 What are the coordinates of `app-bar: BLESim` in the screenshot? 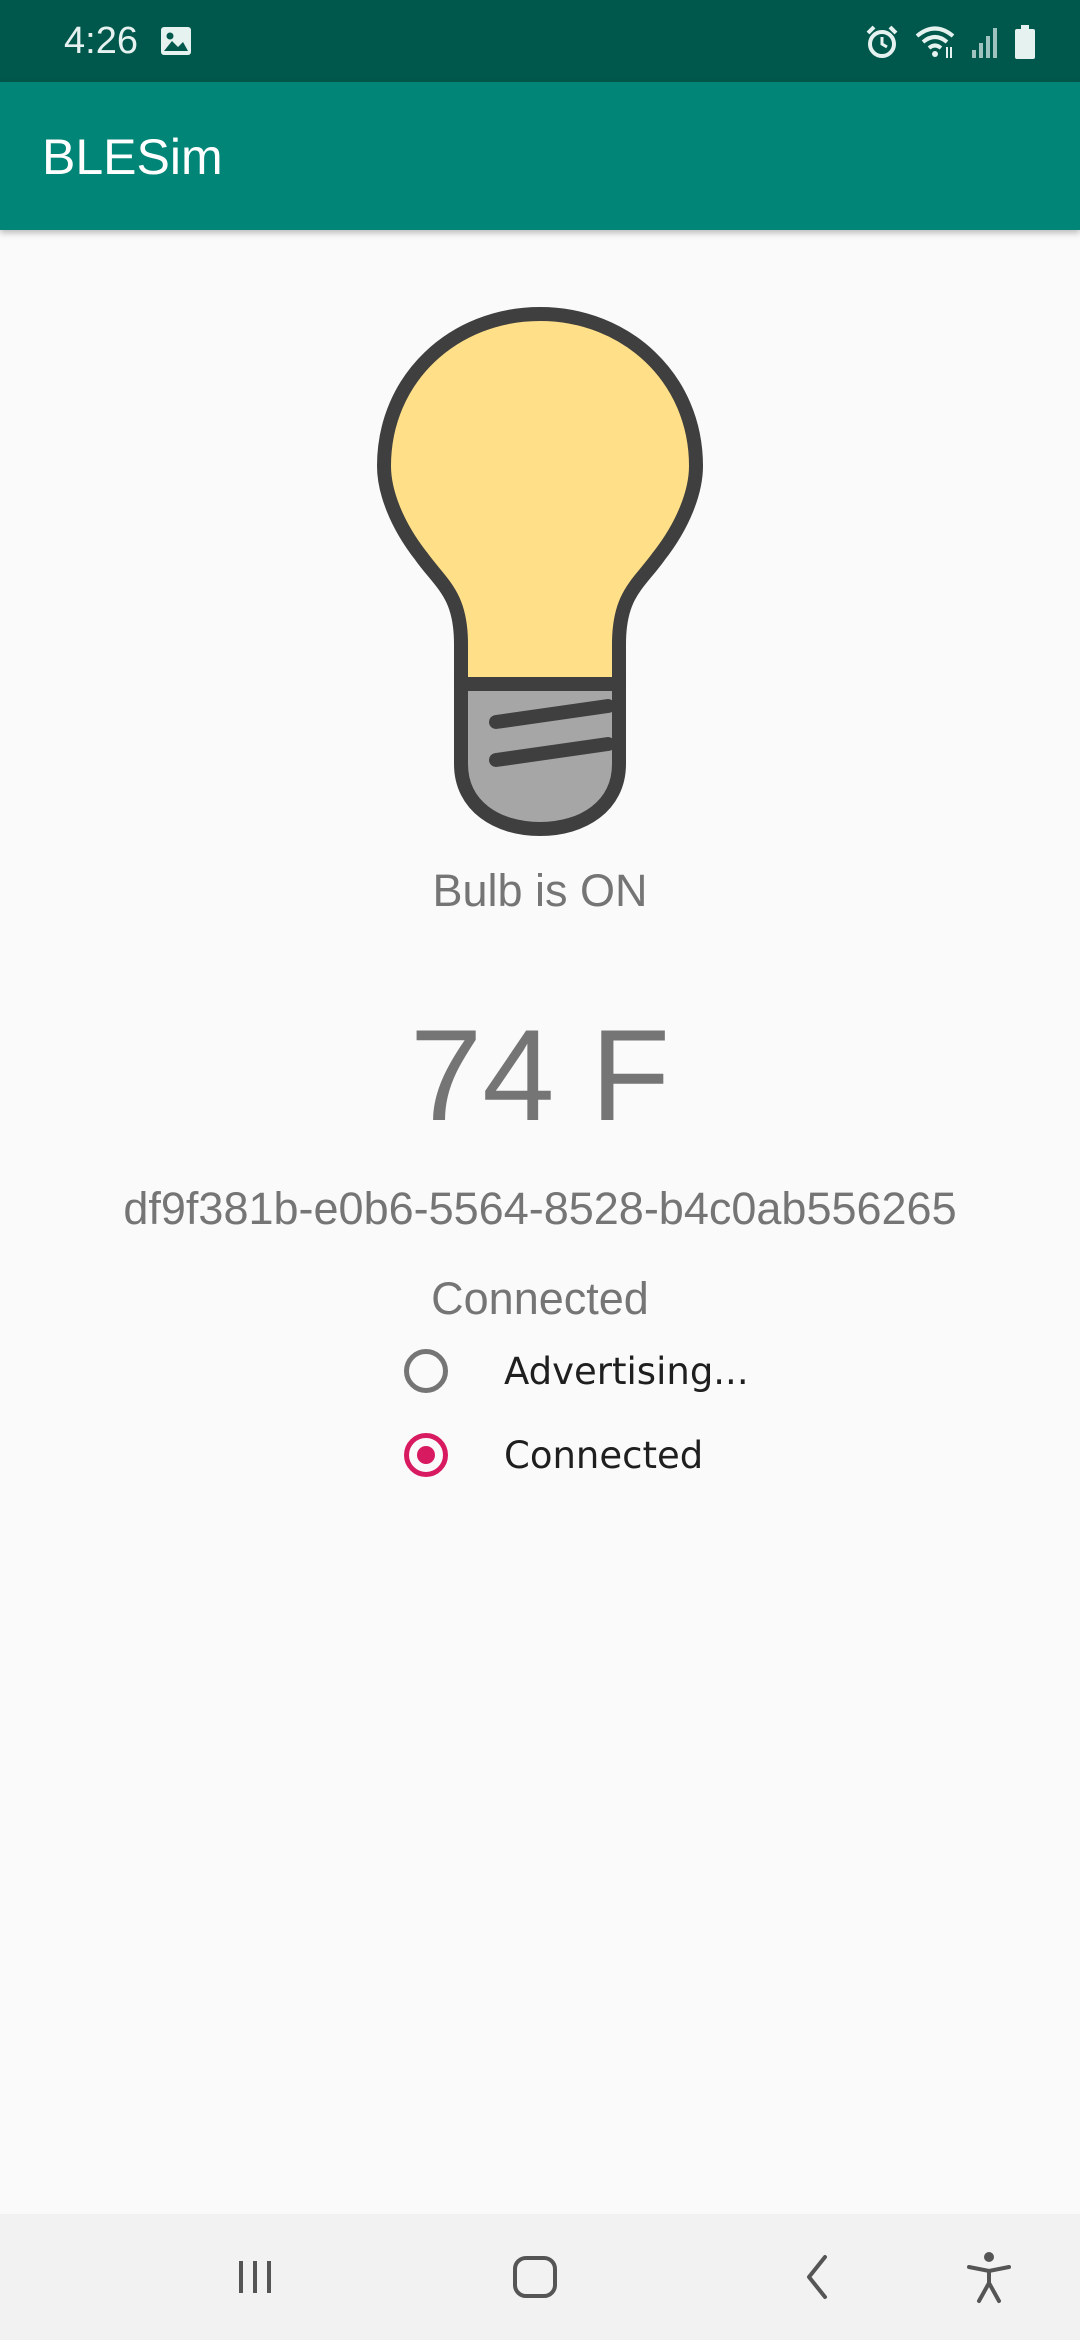 It's located at (540, 156).